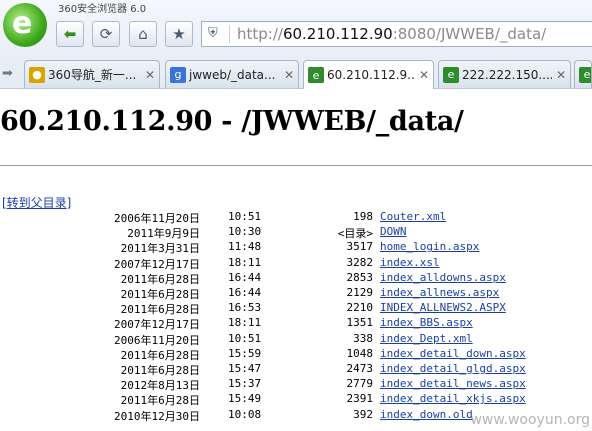  Describe the element at coordinates (245, 399) in the screenshot. I see `entry-time: 15:49` at that location.